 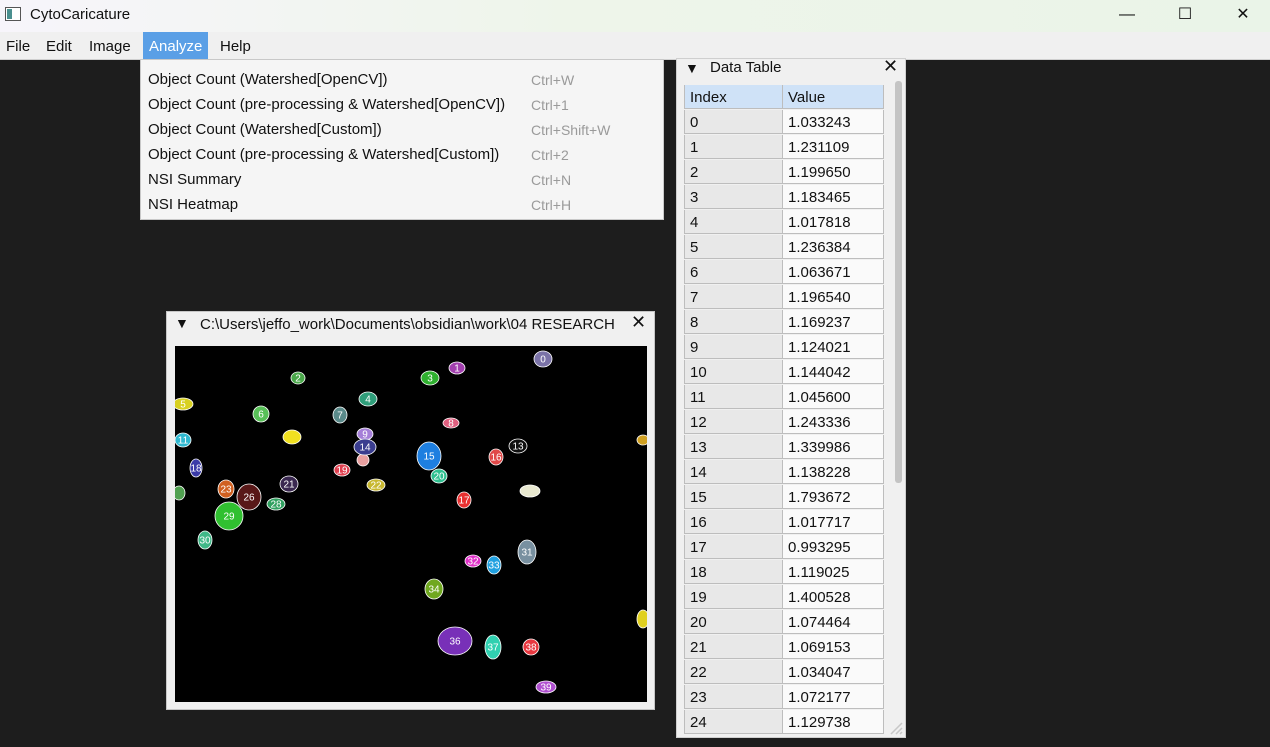 I want to click on value-cell: 1.169237, so click(x=833, y=322).